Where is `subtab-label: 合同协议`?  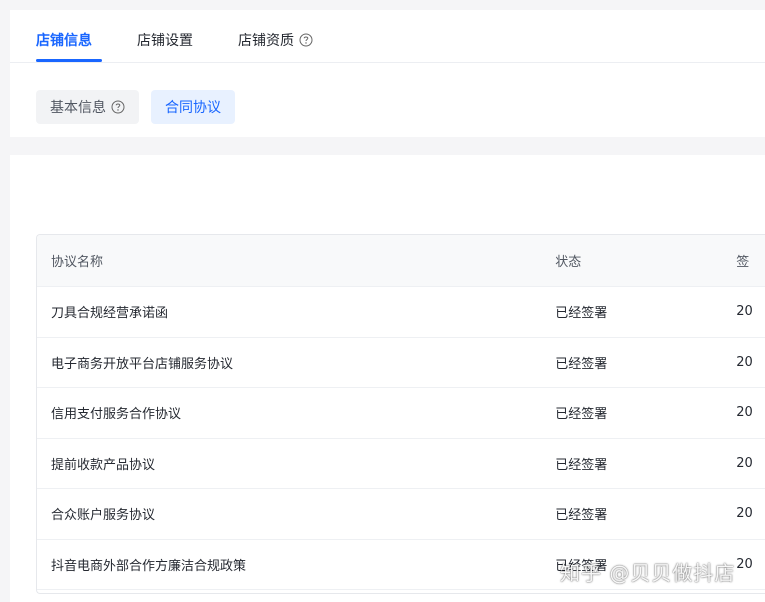
subtab-label: 合同协议 is located at coordinates (193, 108).